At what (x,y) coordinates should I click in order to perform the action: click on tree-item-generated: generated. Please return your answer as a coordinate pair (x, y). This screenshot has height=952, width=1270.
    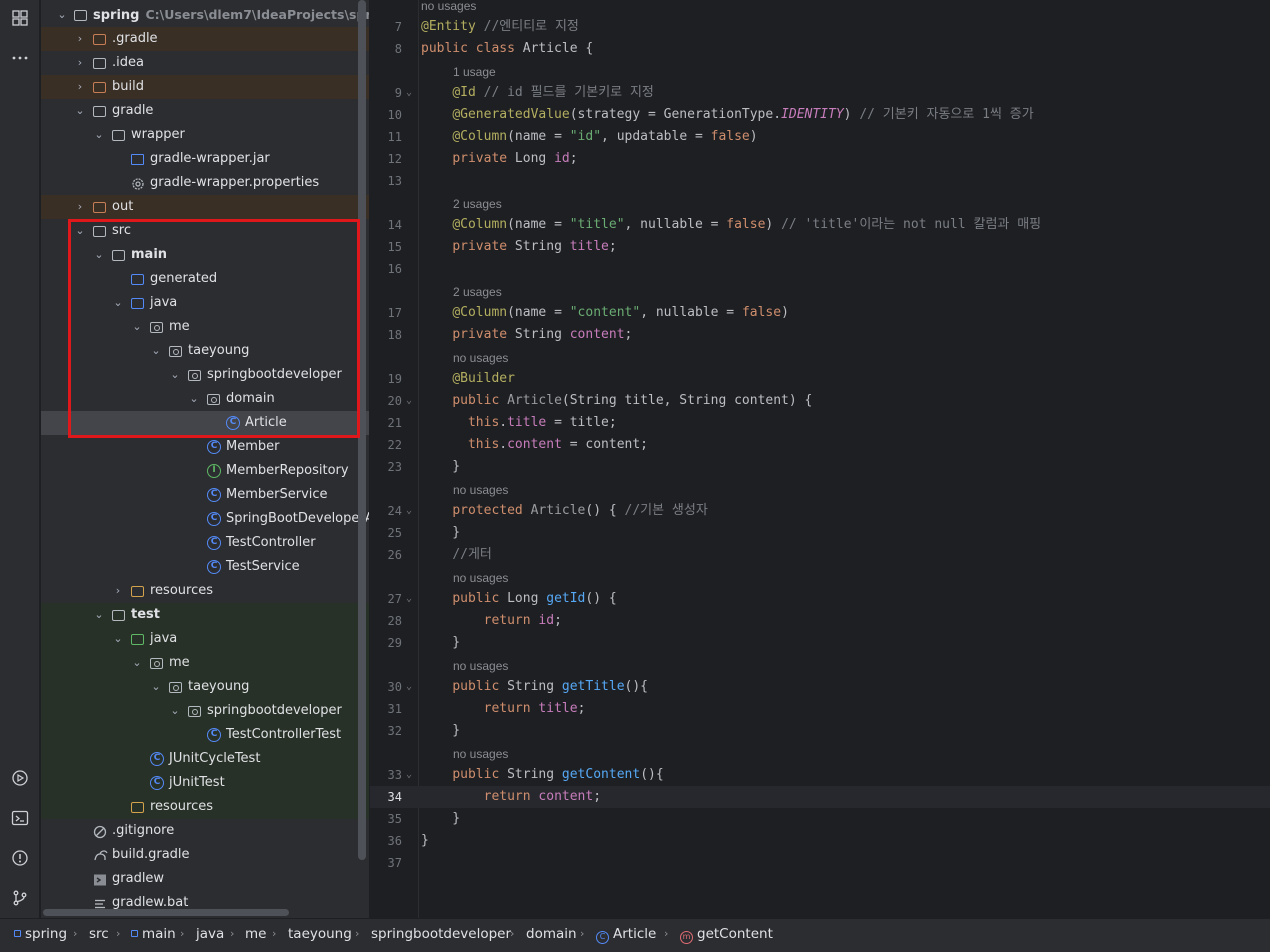
    Looking at the image, I should click on (205, 279).